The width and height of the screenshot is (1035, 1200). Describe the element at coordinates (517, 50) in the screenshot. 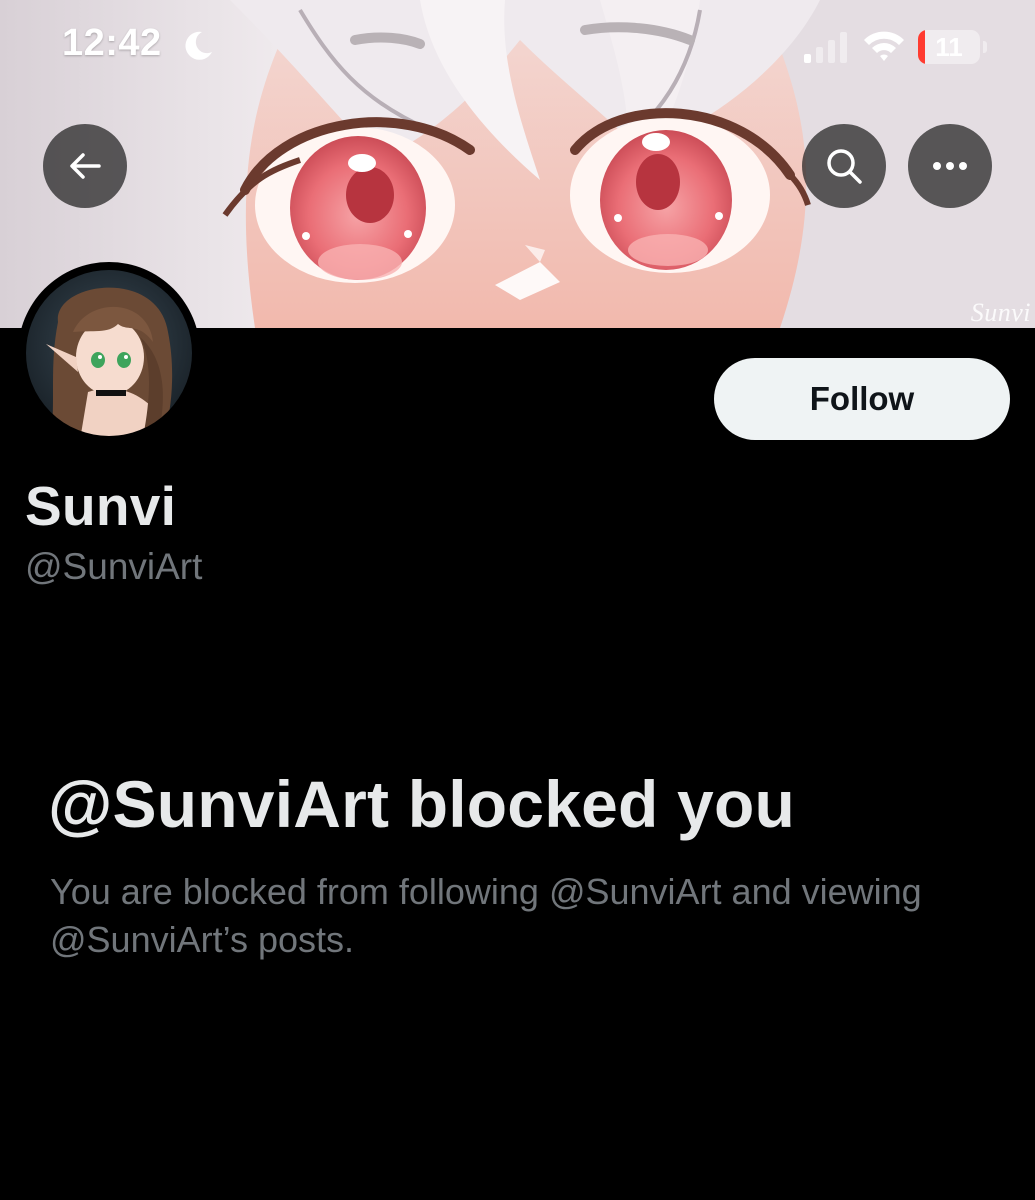

I see `status-bar: 12:42 11` at that location.